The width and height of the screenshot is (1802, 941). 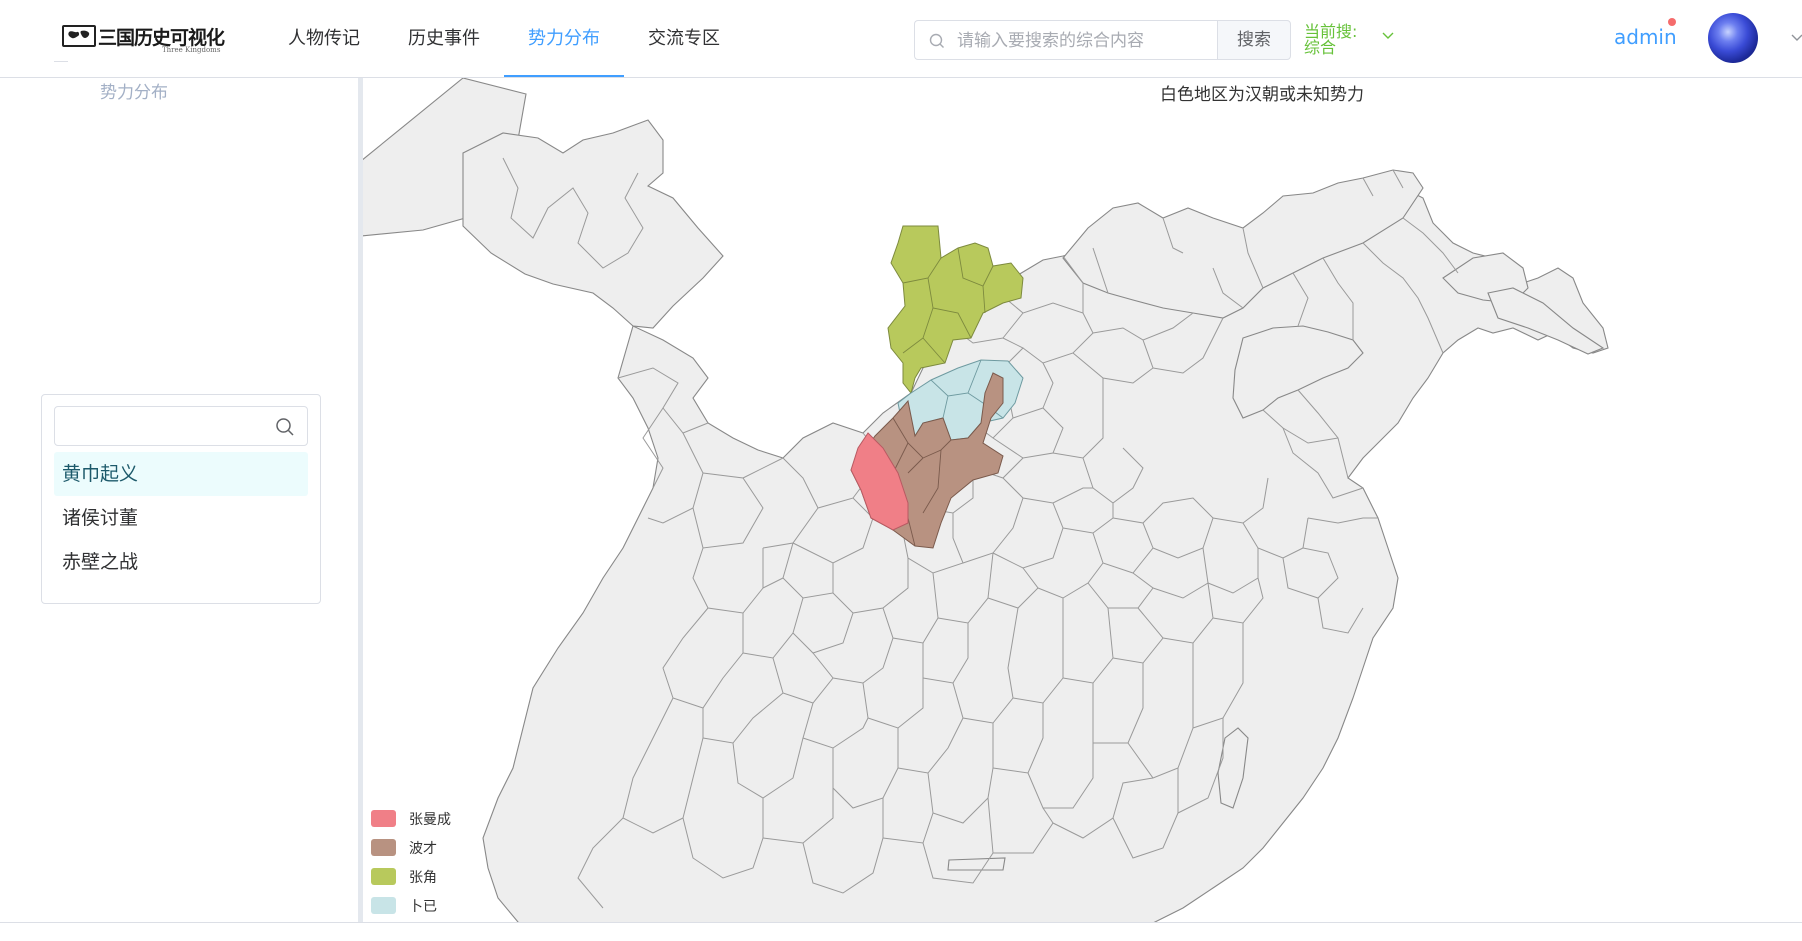 What do you see at coordinates (901, 931) in the screenshot?
I see `bottom-scrollbar` at bounding box center [901, 931].